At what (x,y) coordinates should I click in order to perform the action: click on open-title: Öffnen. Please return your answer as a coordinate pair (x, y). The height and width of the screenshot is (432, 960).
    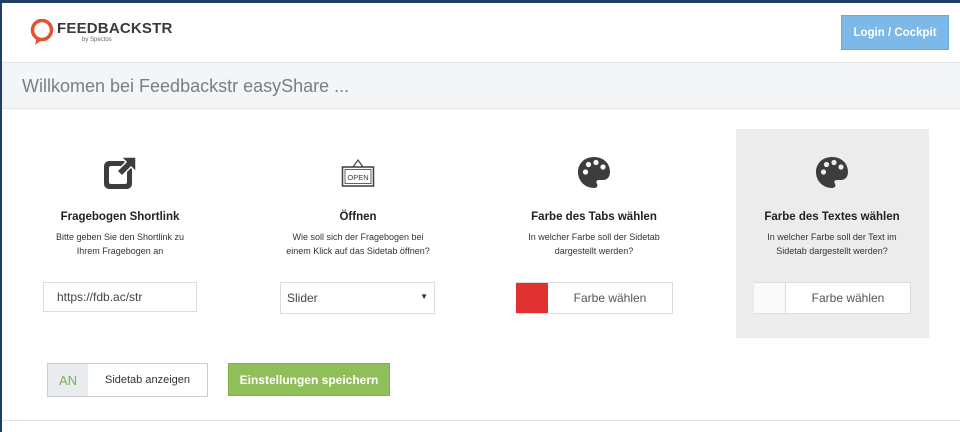
    Looking at the image, I should click on (358, 217).